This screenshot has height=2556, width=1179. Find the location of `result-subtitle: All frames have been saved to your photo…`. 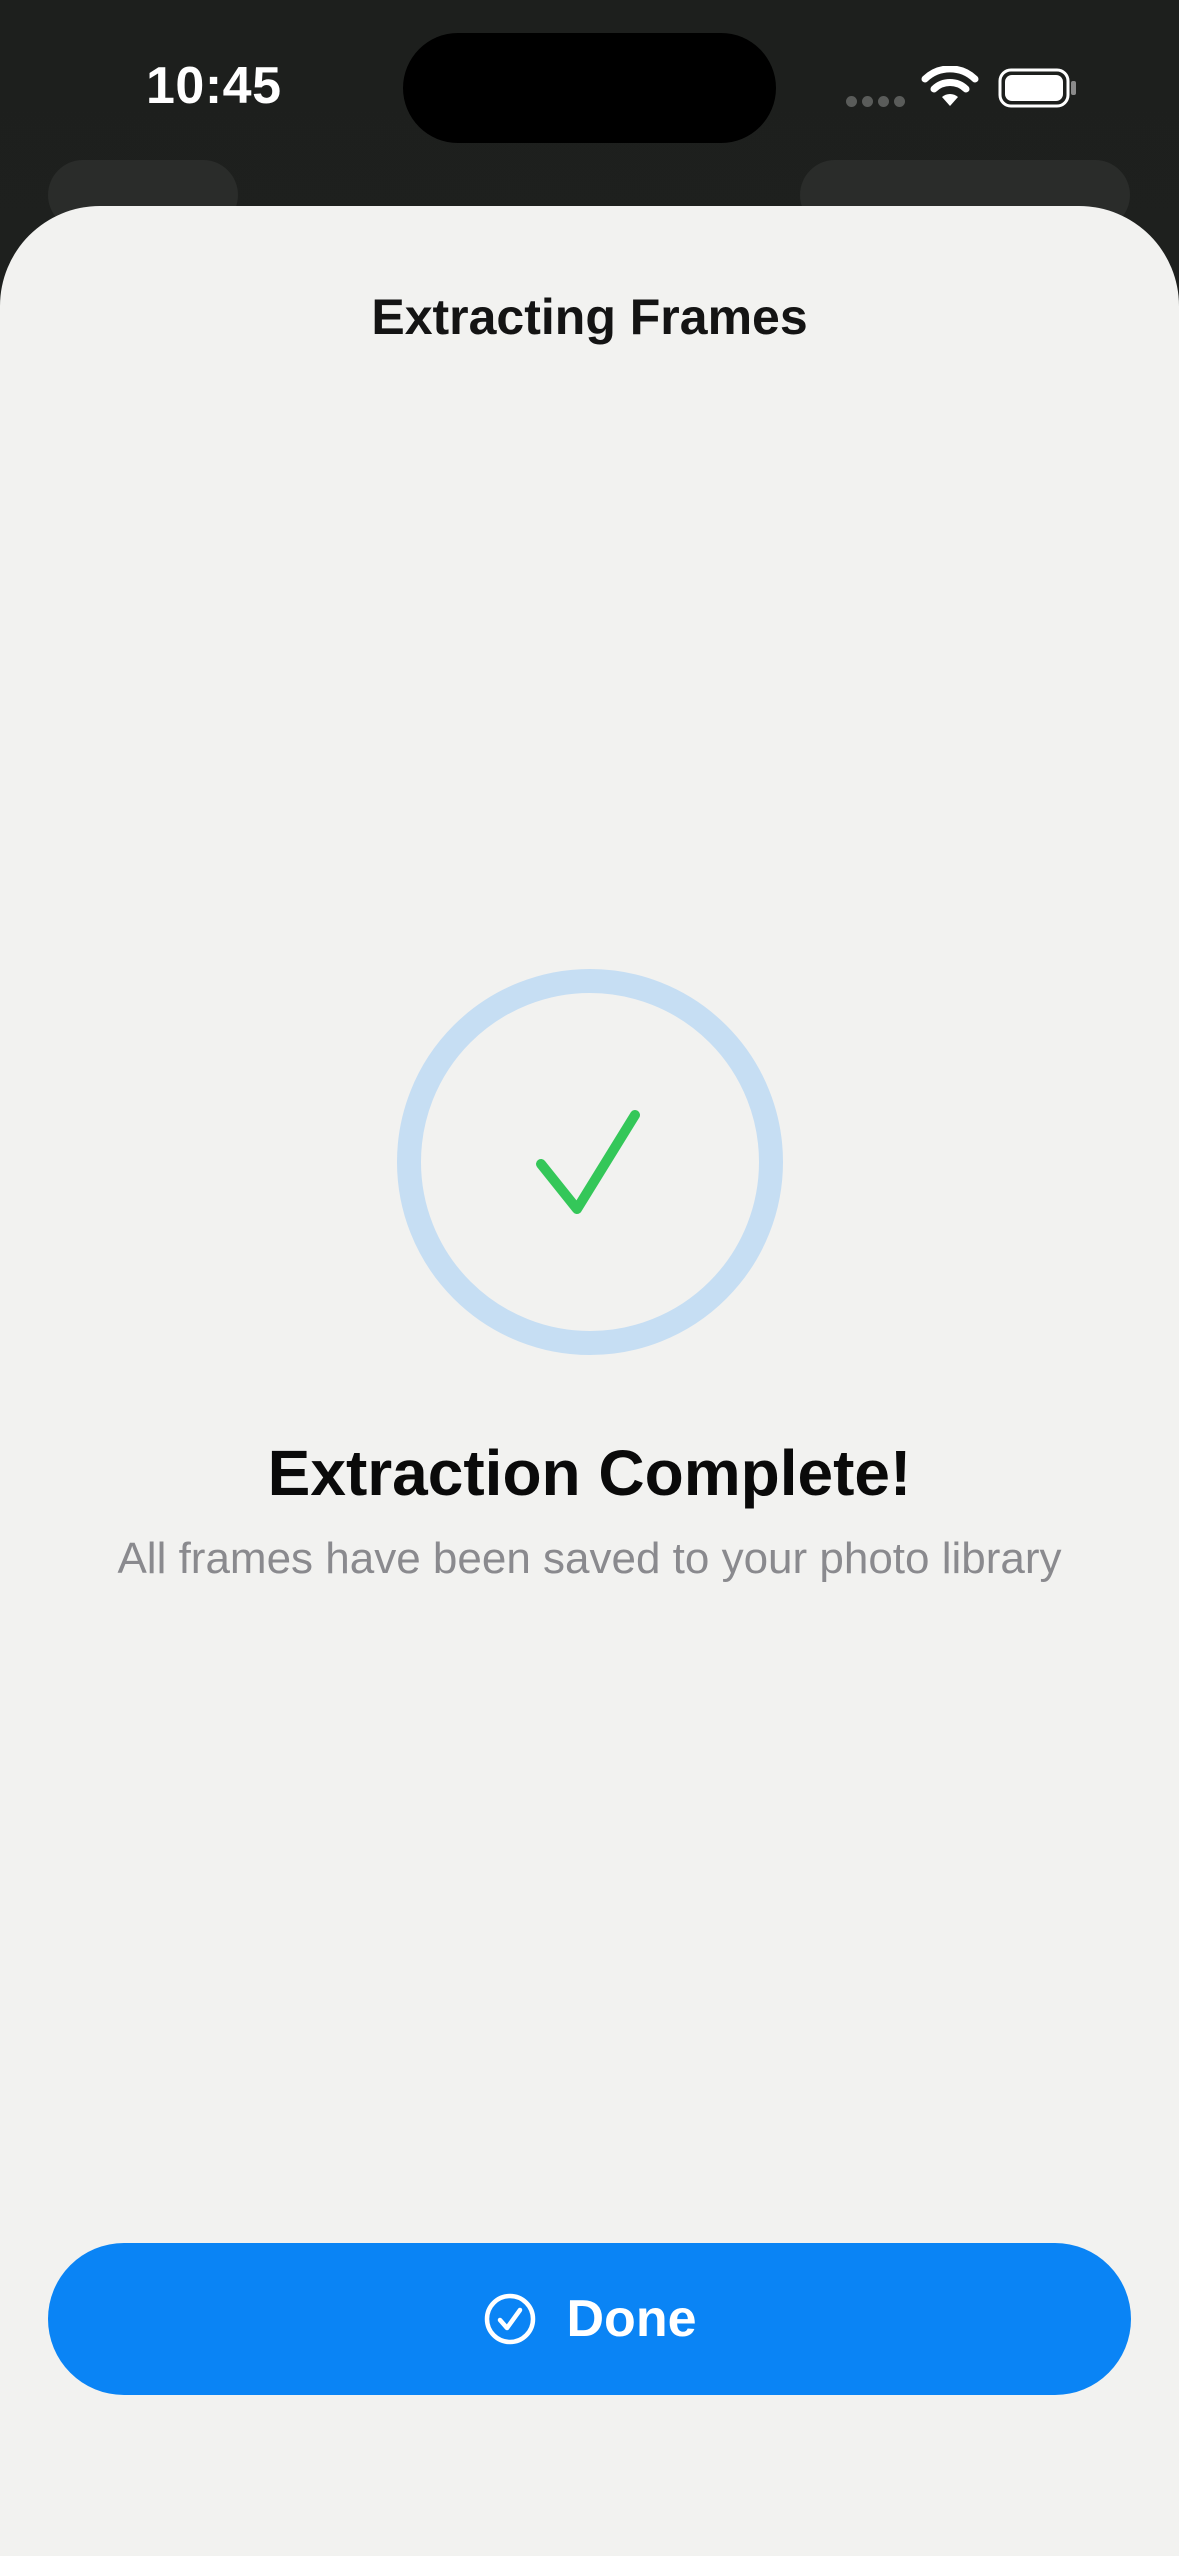

result-subtitle: All frames have been saved to your photo… is located at coordinates (589, 1558).